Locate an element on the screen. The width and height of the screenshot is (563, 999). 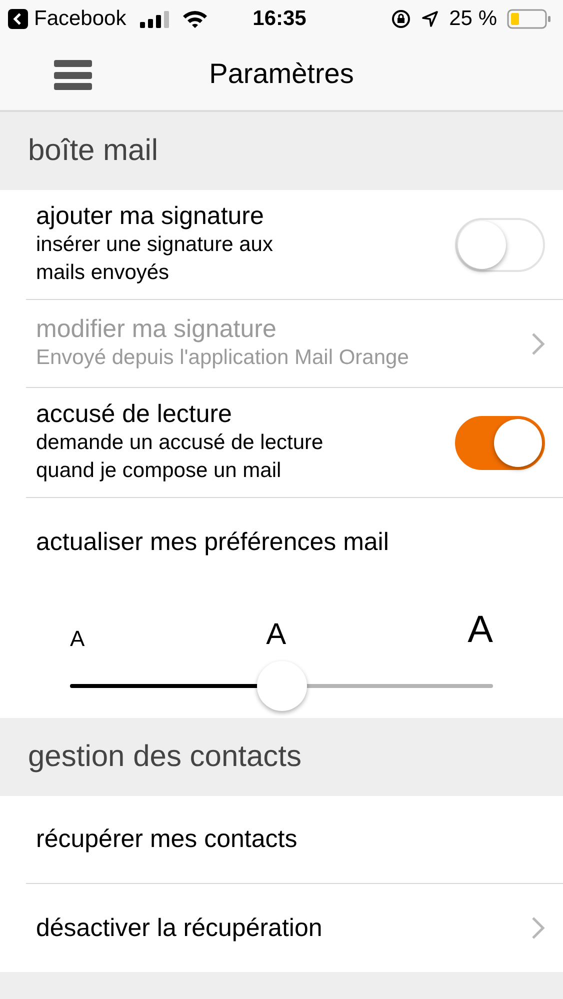
signal-icon is located at coordinates (155, 19).